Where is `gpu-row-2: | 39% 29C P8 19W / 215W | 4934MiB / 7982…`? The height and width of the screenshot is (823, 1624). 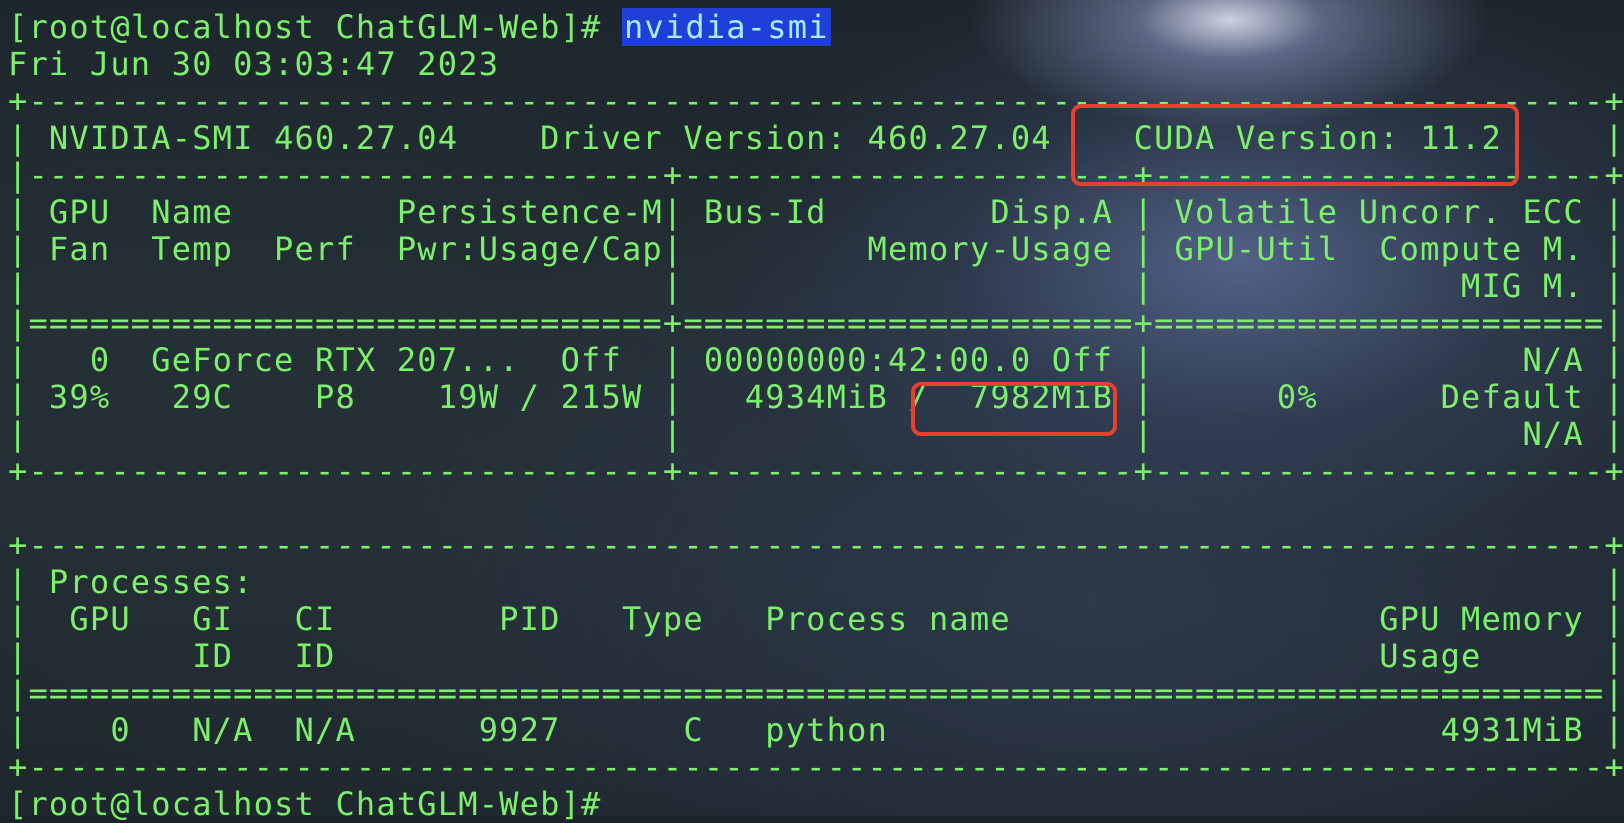 gpu-row-2: | 39% 29C P8 19W / 215W | 4934MiB / 7982… is located at coordinates (816, 397).